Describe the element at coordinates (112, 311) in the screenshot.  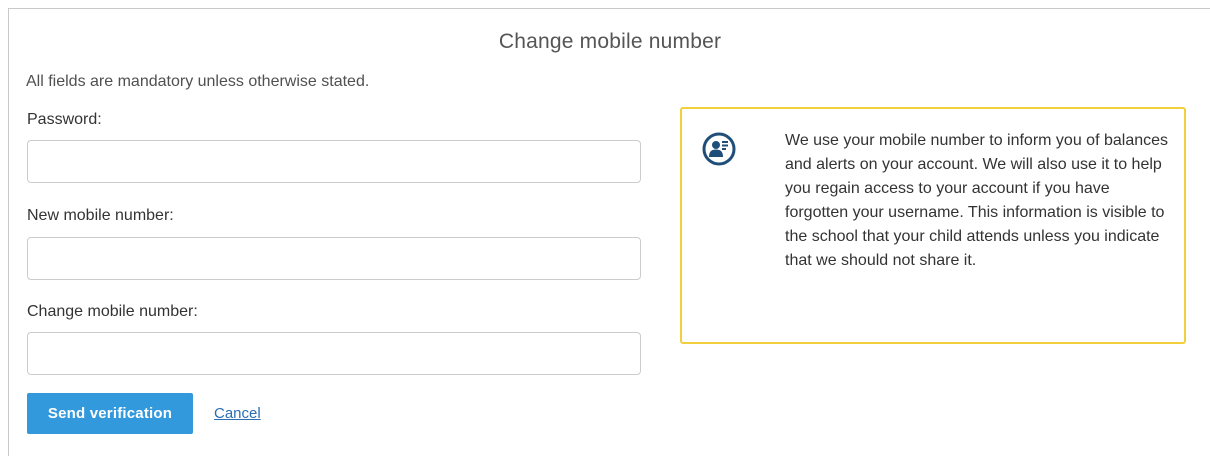
I see `confirm-mobile-label: Change mobile number:` at that location.